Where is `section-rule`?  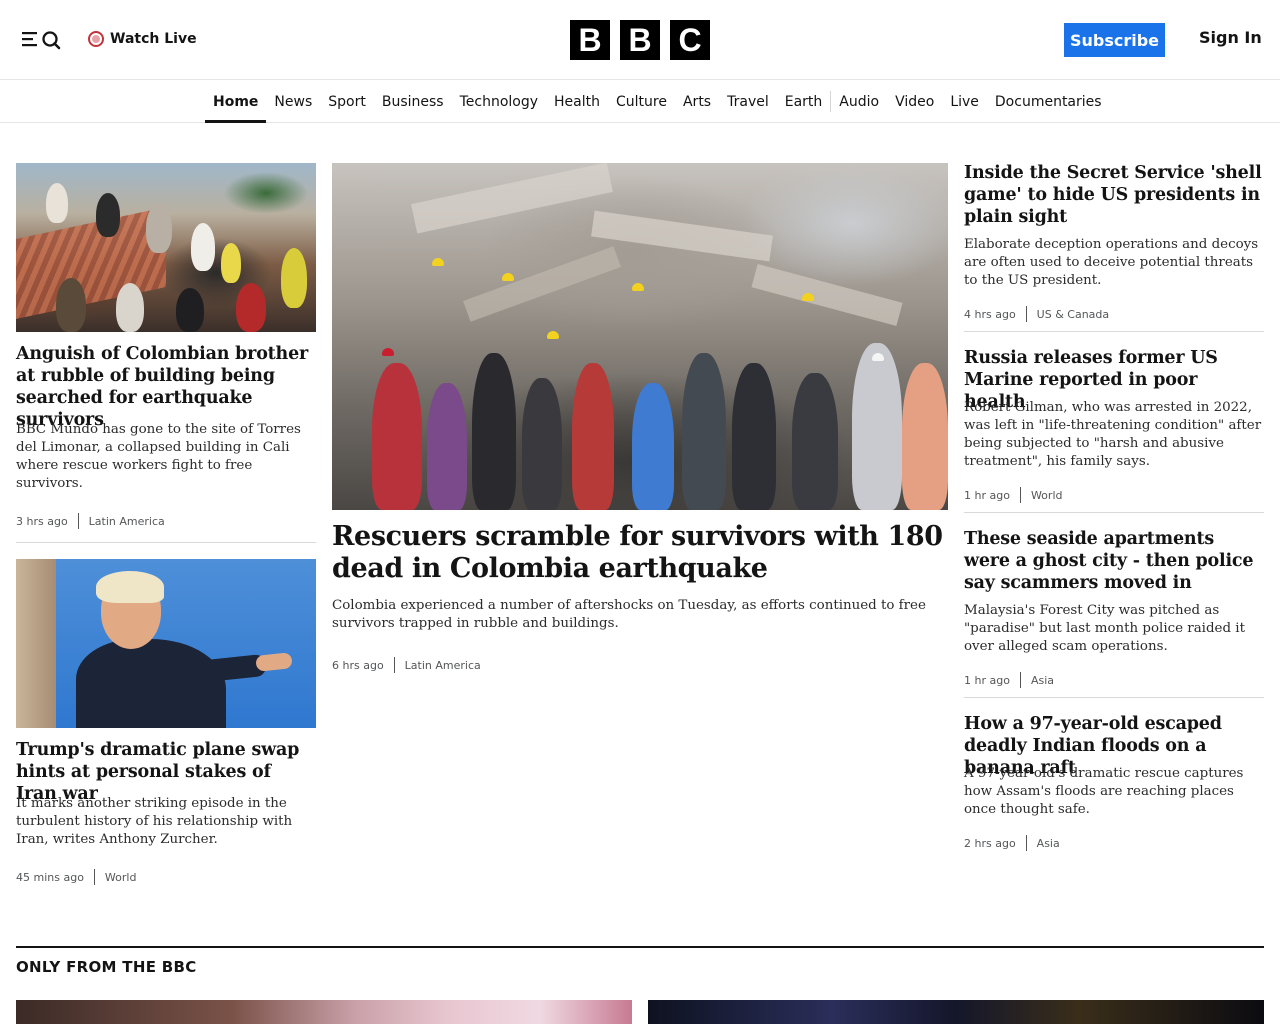 section-rule is located at coordinates (640, 947).